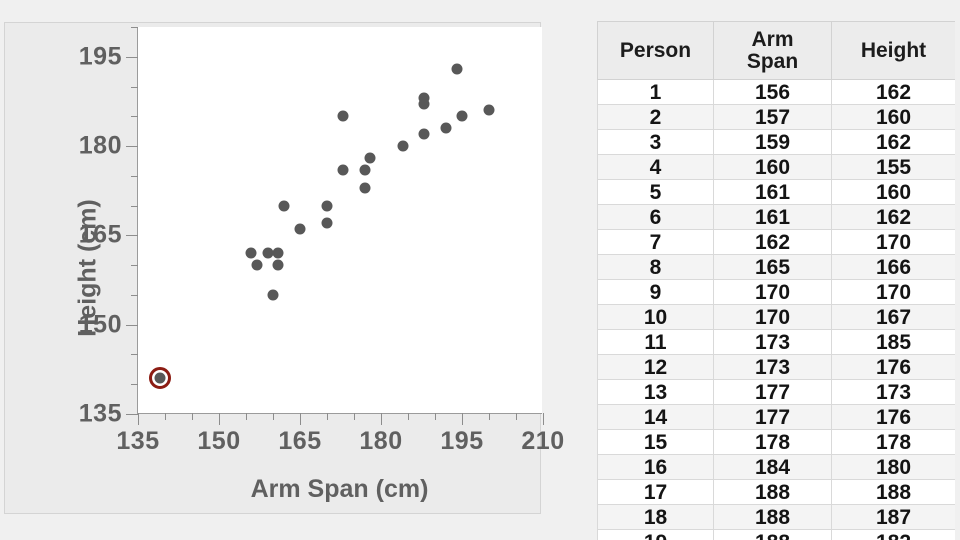  I want to click on highlighted-point-ring, so click(159, 378).